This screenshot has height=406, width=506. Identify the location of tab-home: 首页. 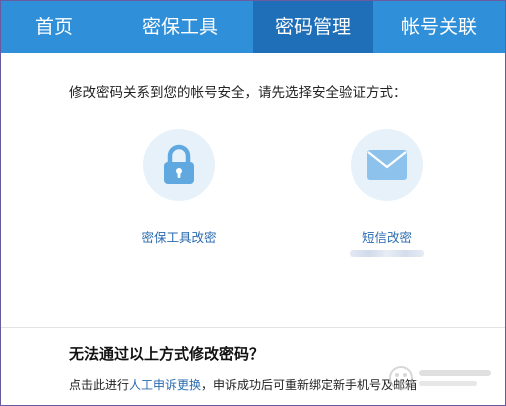
(54, 27).